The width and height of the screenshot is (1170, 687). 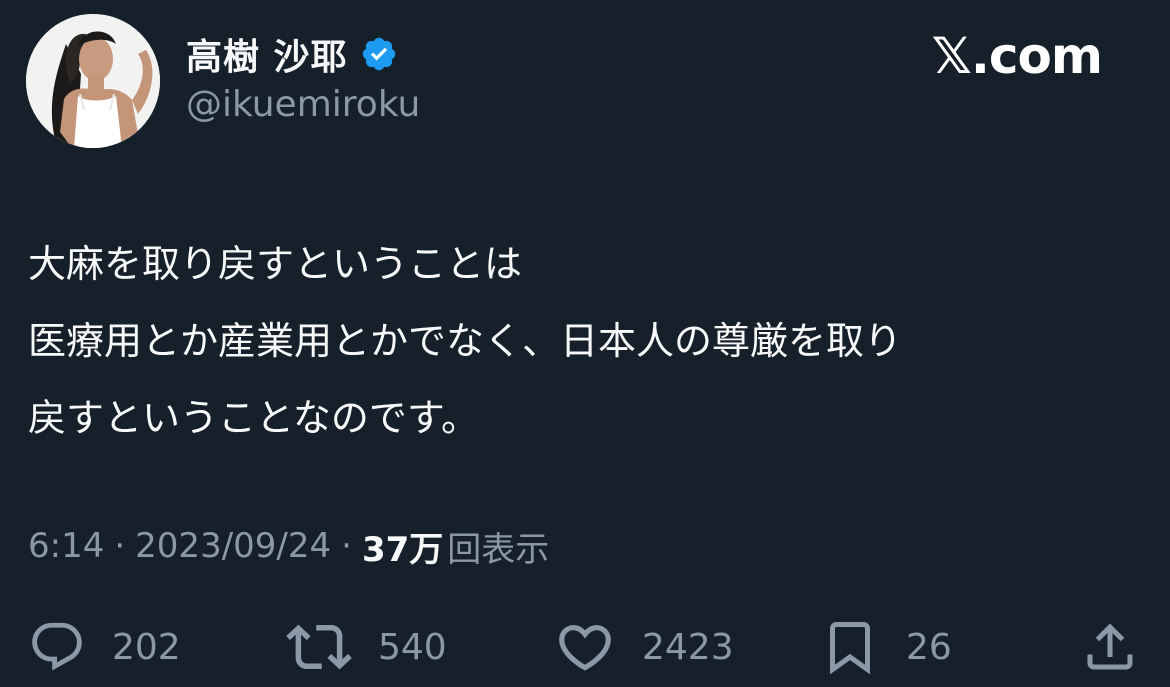 What do you see at coordinates (57, 647) in the screenshot?
I see `reply-icon` at bounding box center [57, 647].